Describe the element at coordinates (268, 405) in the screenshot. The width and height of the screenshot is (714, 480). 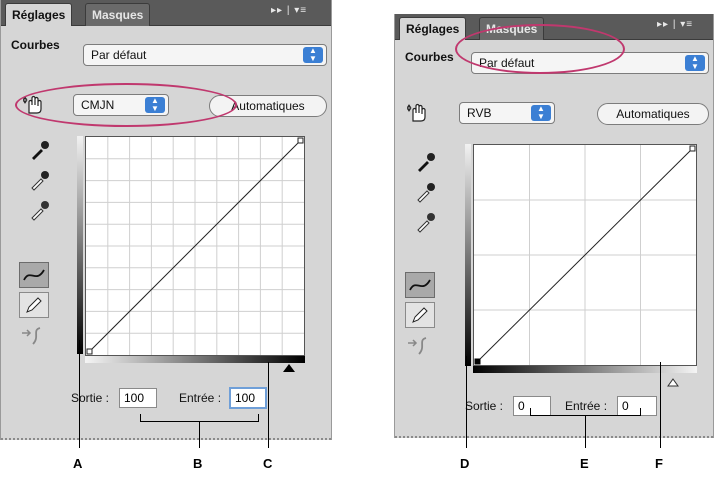
I see `callout-line-c` at that location.